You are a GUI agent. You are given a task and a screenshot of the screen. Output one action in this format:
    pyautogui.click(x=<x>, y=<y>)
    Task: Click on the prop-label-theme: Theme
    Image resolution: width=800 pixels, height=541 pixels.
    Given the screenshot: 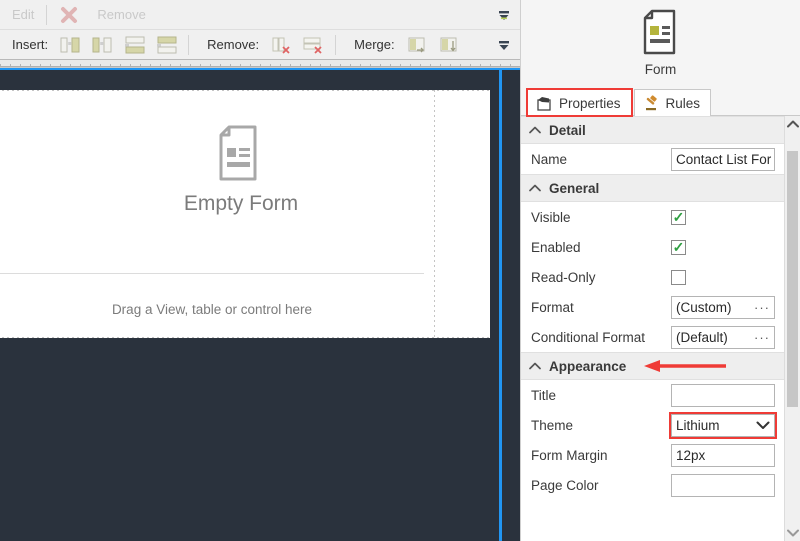 What is the action you would take?
    pyautogui.click(x=552, y=425)
    